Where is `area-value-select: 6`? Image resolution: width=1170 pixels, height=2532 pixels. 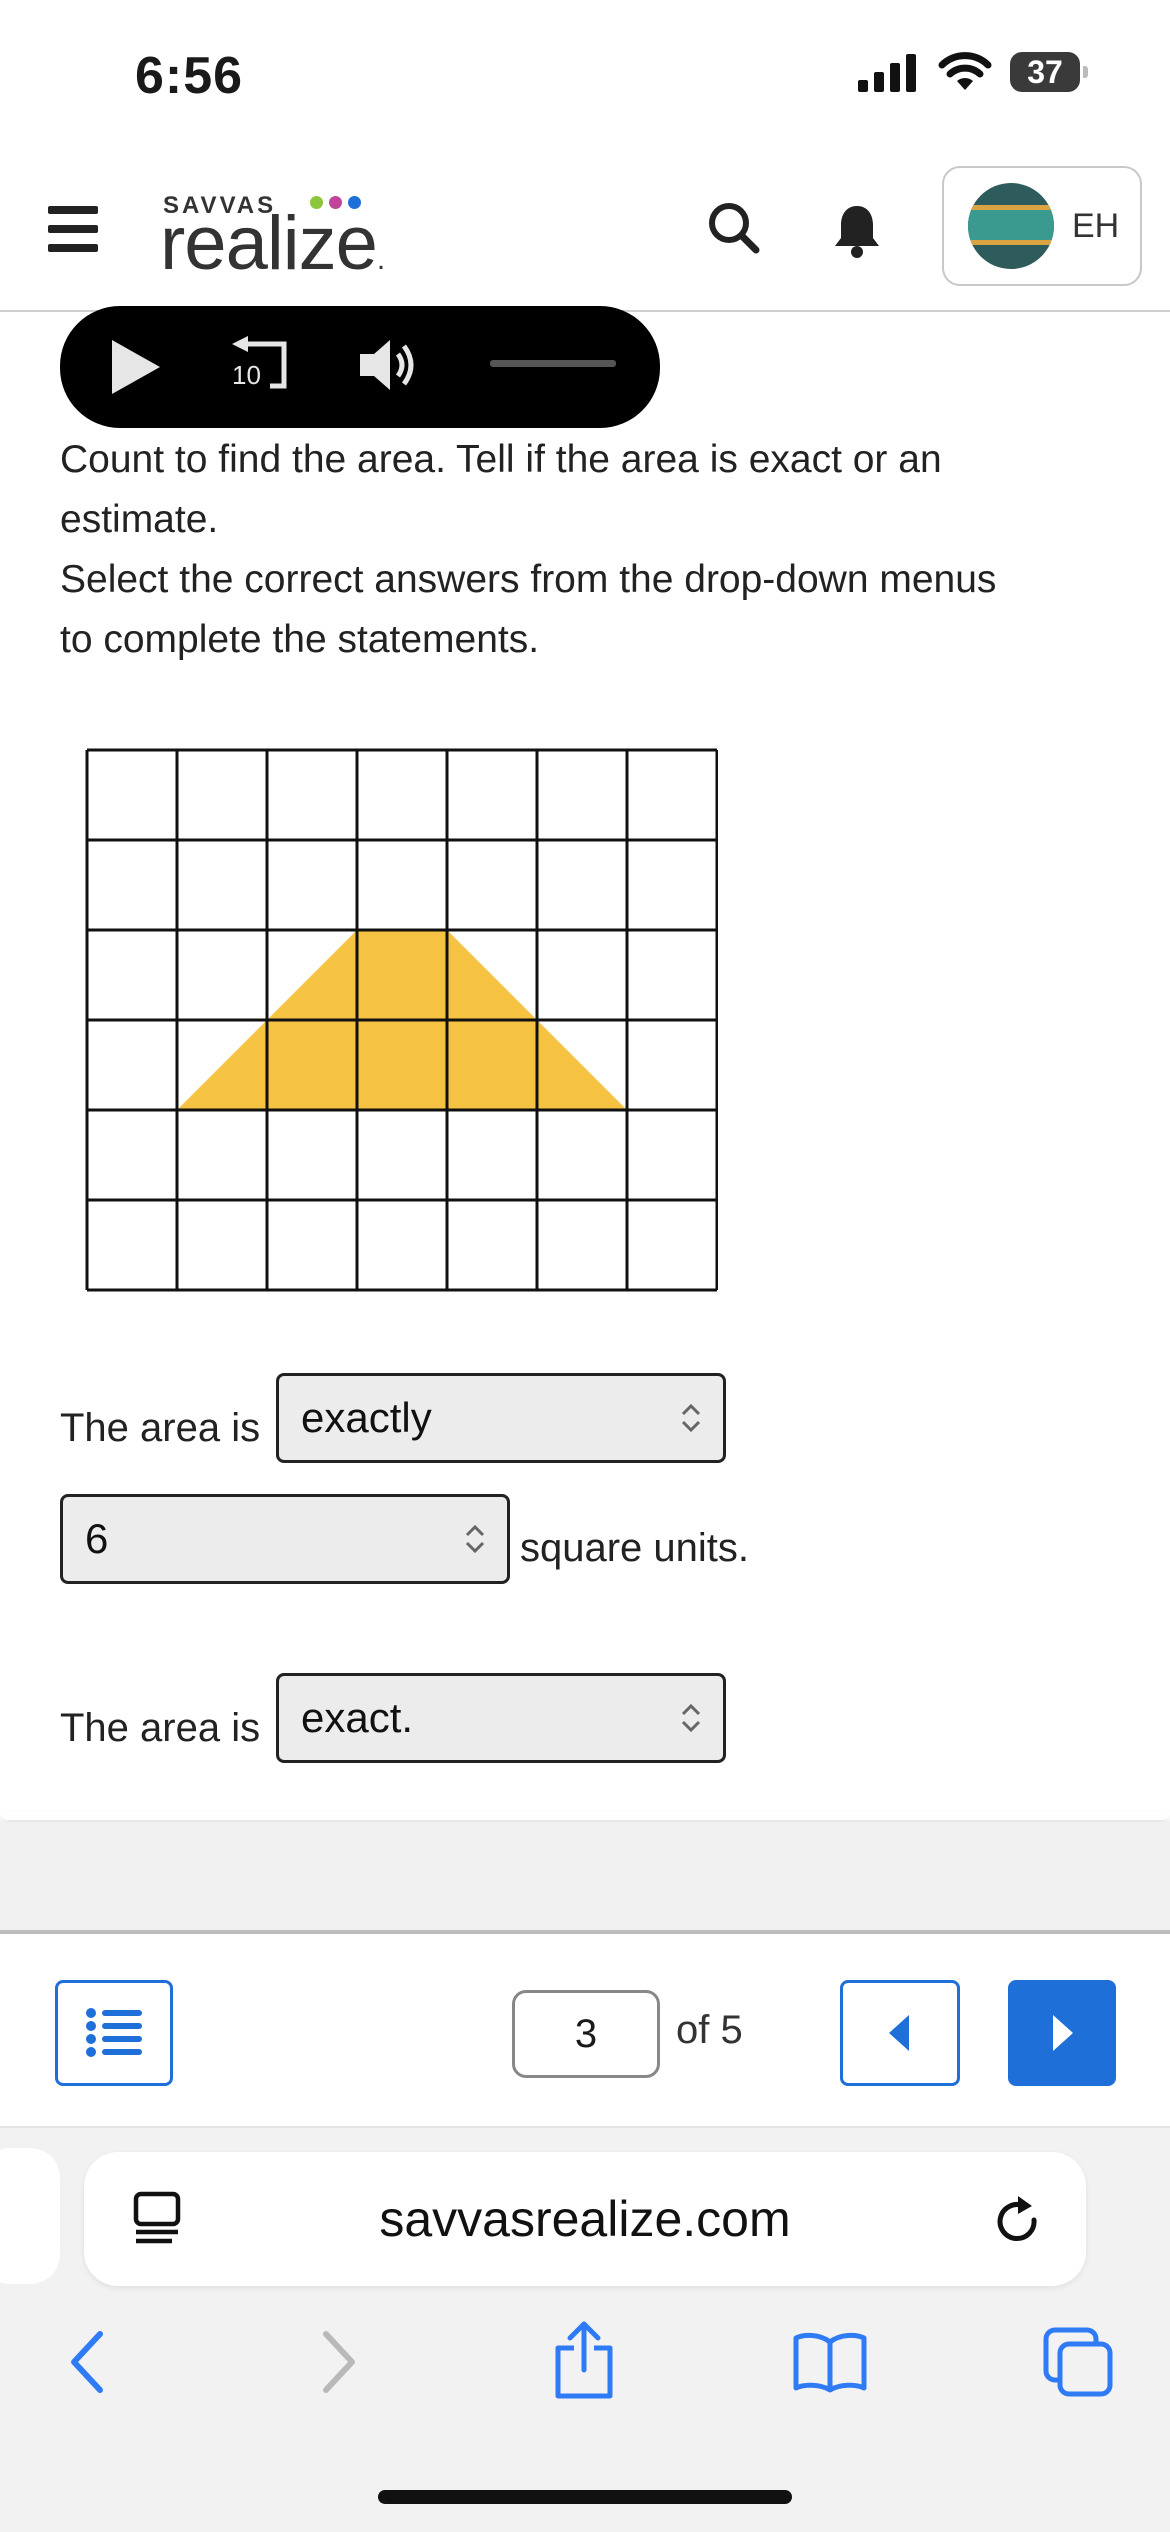
area-value-select: 6 is located at coordinates (285, 1539).